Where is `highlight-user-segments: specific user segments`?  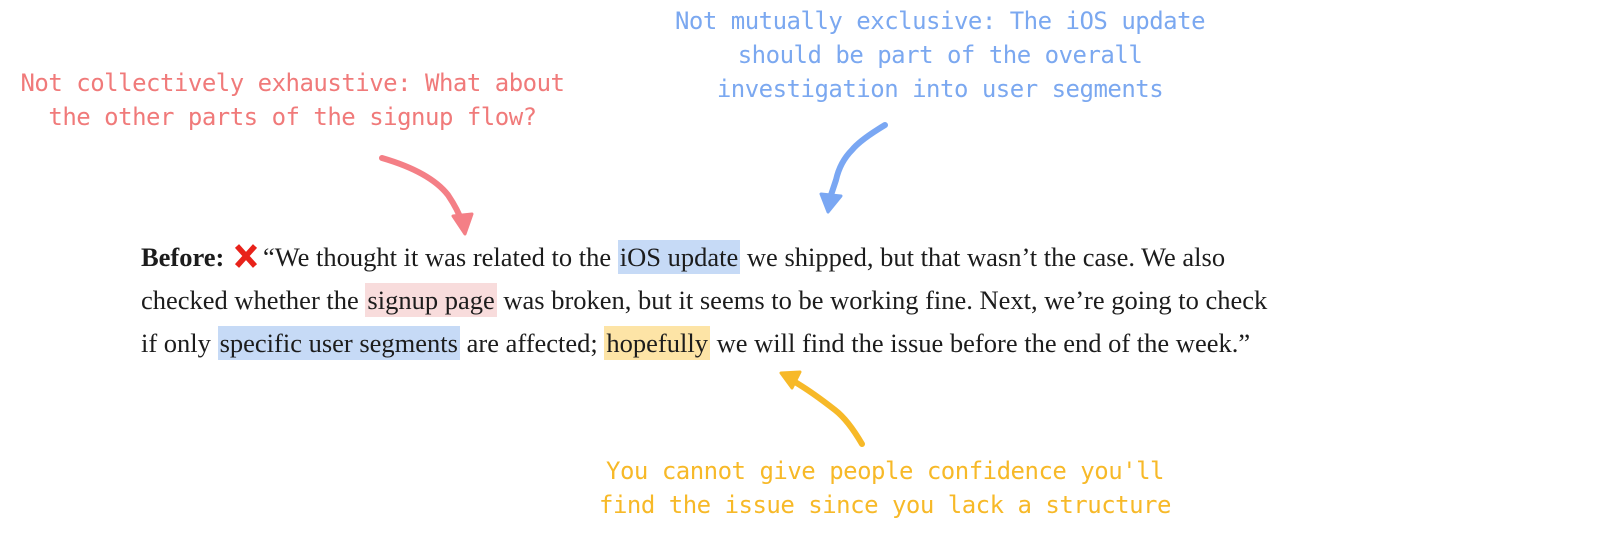
highlight-user-segments: specific user segments is located at coordinates (338, 343).